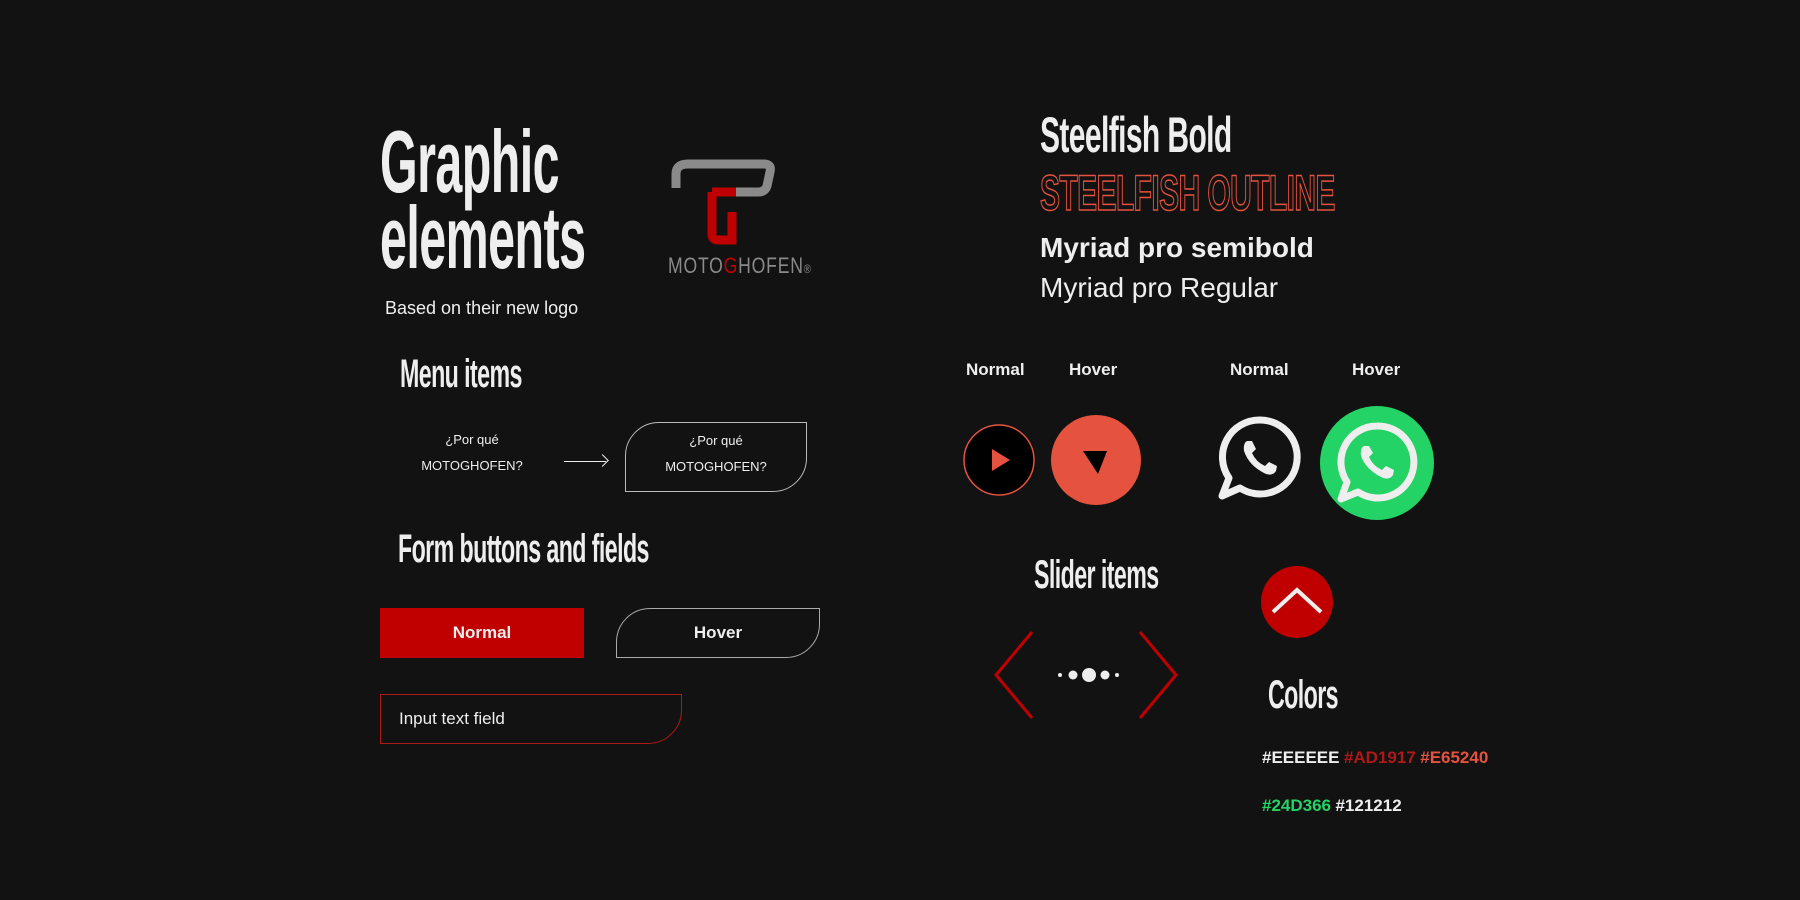 Image resolution: width=1800 pixels, height=900 pixels. I want to click on color-palette-row-1: #EEEEEE #AD1917 #E65240, so click(1375, 758).